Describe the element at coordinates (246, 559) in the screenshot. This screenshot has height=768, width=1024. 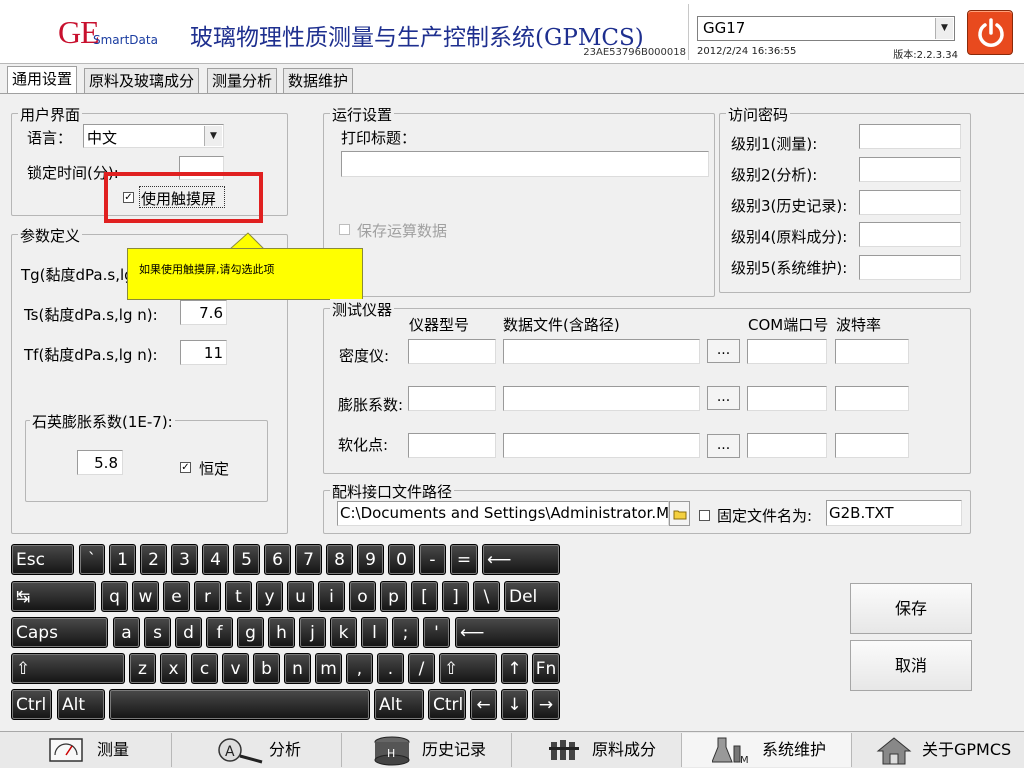
I see `key-5: 5` at that location.